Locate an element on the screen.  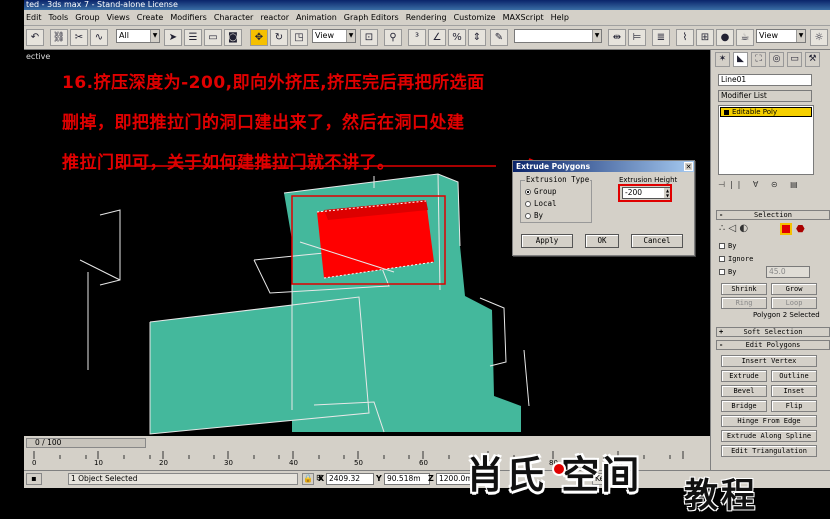
lock-icon: 🔒 is located at coordinates (308, 479).